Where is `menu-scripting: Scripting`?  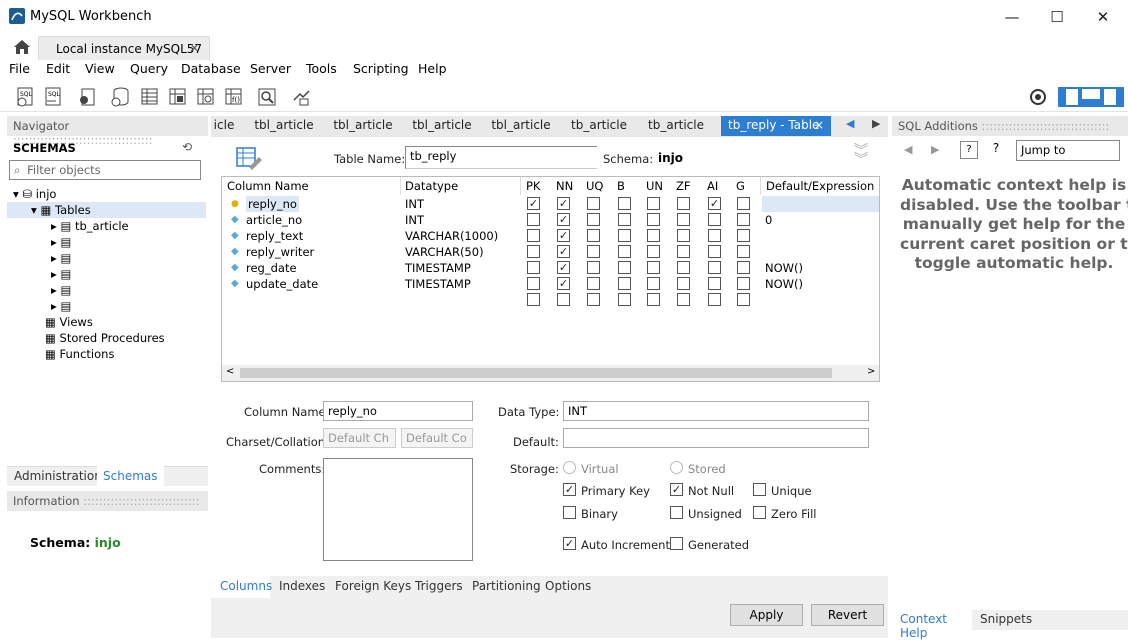
menu-scripting: Scripting is located at coordinates (381, 68).